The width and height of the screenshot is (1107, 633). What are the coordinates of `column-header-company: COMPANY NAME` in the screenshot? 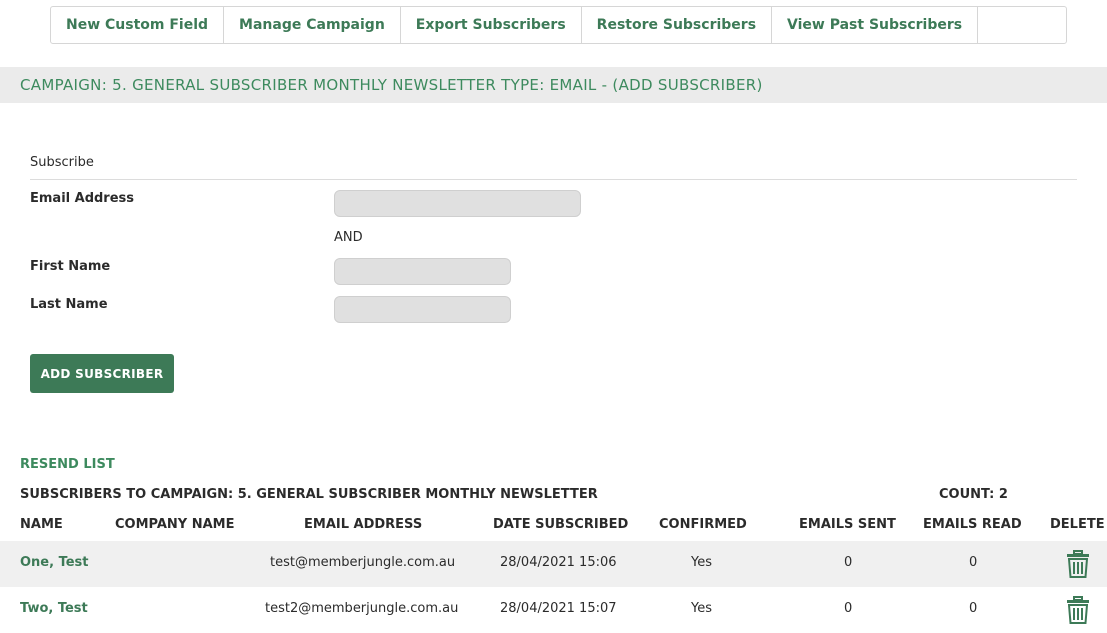 It's located at (175, 524).